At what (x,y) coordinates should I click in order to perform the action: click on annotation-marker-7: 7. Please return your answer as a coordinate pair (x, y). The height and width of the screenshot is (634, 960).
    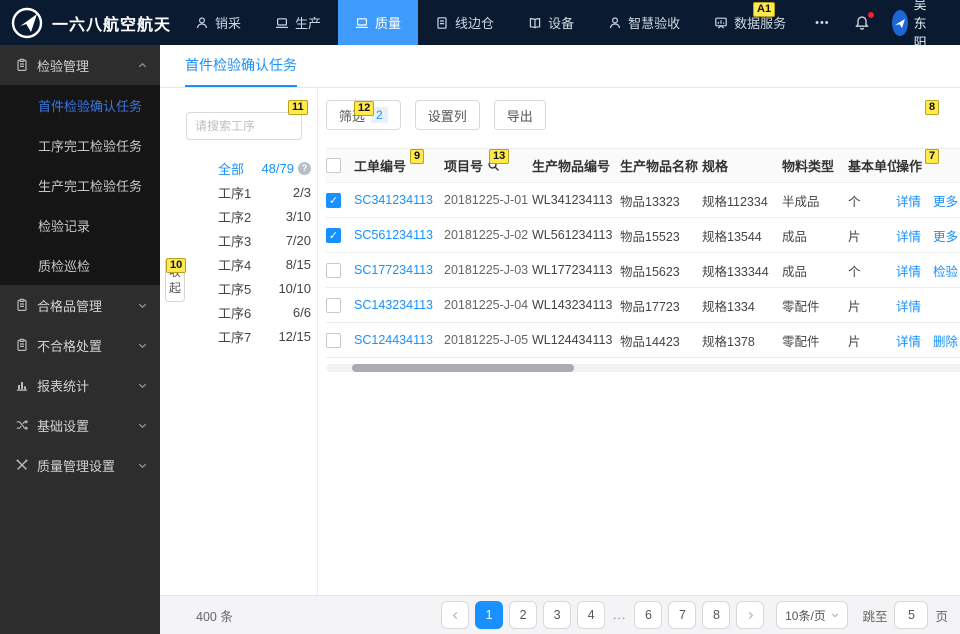
    Looking at the image, I should click on (932, 156).